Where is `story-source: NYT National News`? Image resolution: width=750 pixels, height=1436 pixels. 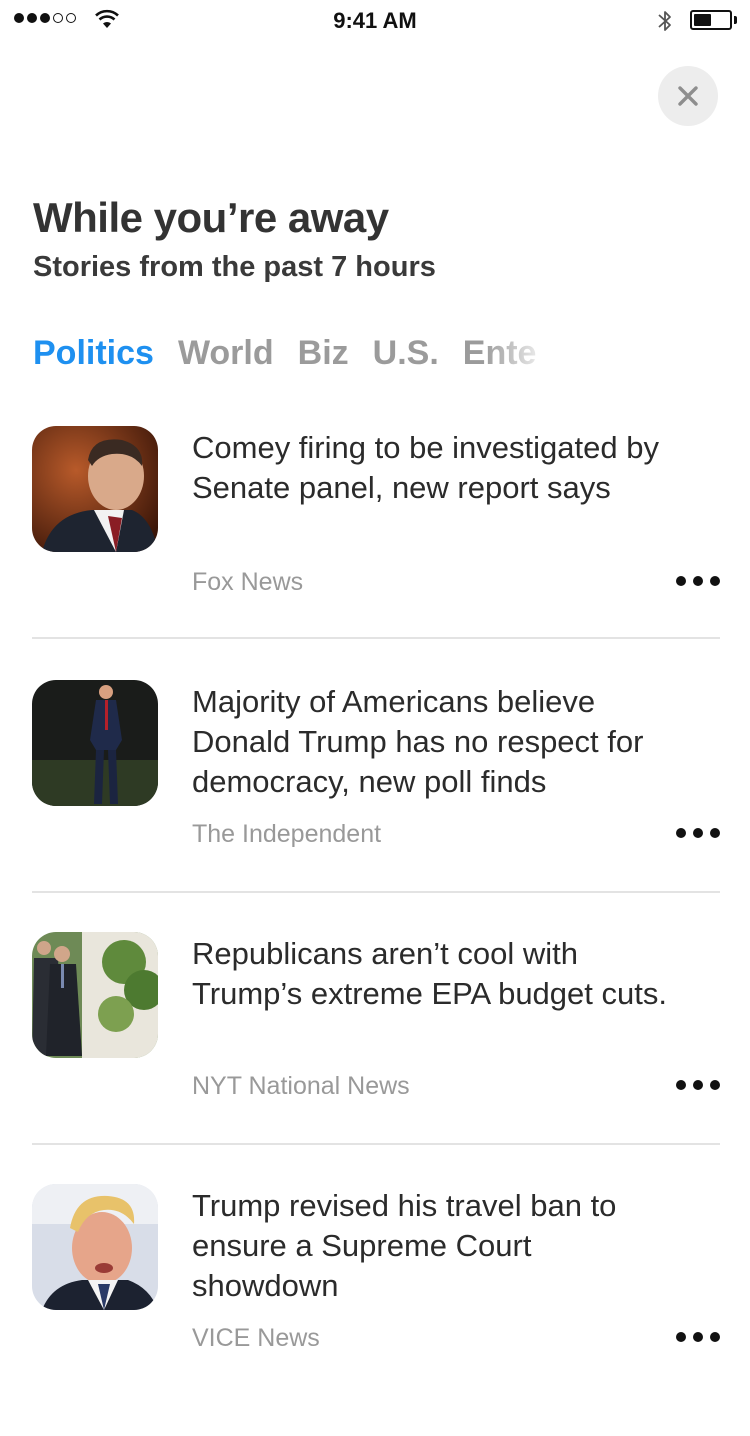
story-source: NYT National News is located at coordinates (301, 1086).